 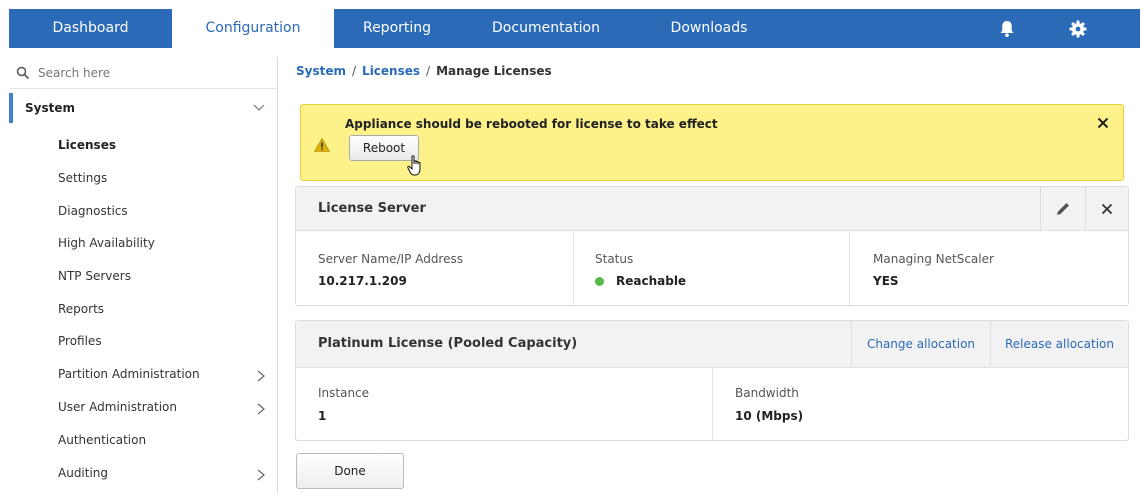 What do you see at coordinates (163, 243) in the screenshot?
I see `sidebar-item-high-availability: High Availability` at bounding box center [163, 243].